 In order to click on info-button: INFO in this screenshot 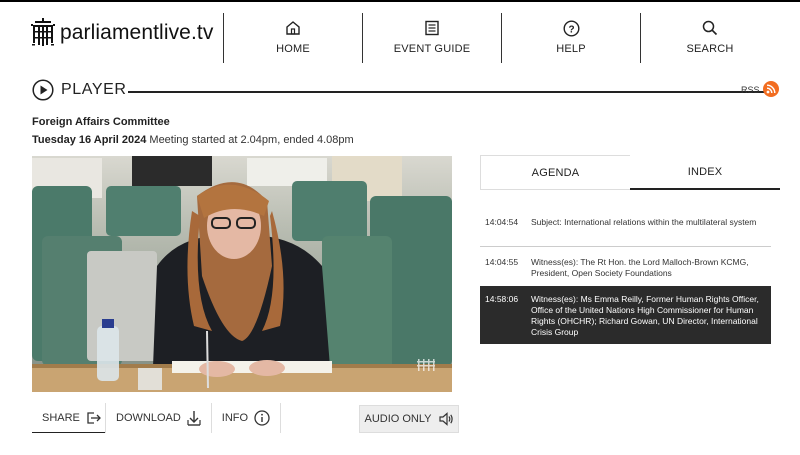, I will do `click(246, 418)`.